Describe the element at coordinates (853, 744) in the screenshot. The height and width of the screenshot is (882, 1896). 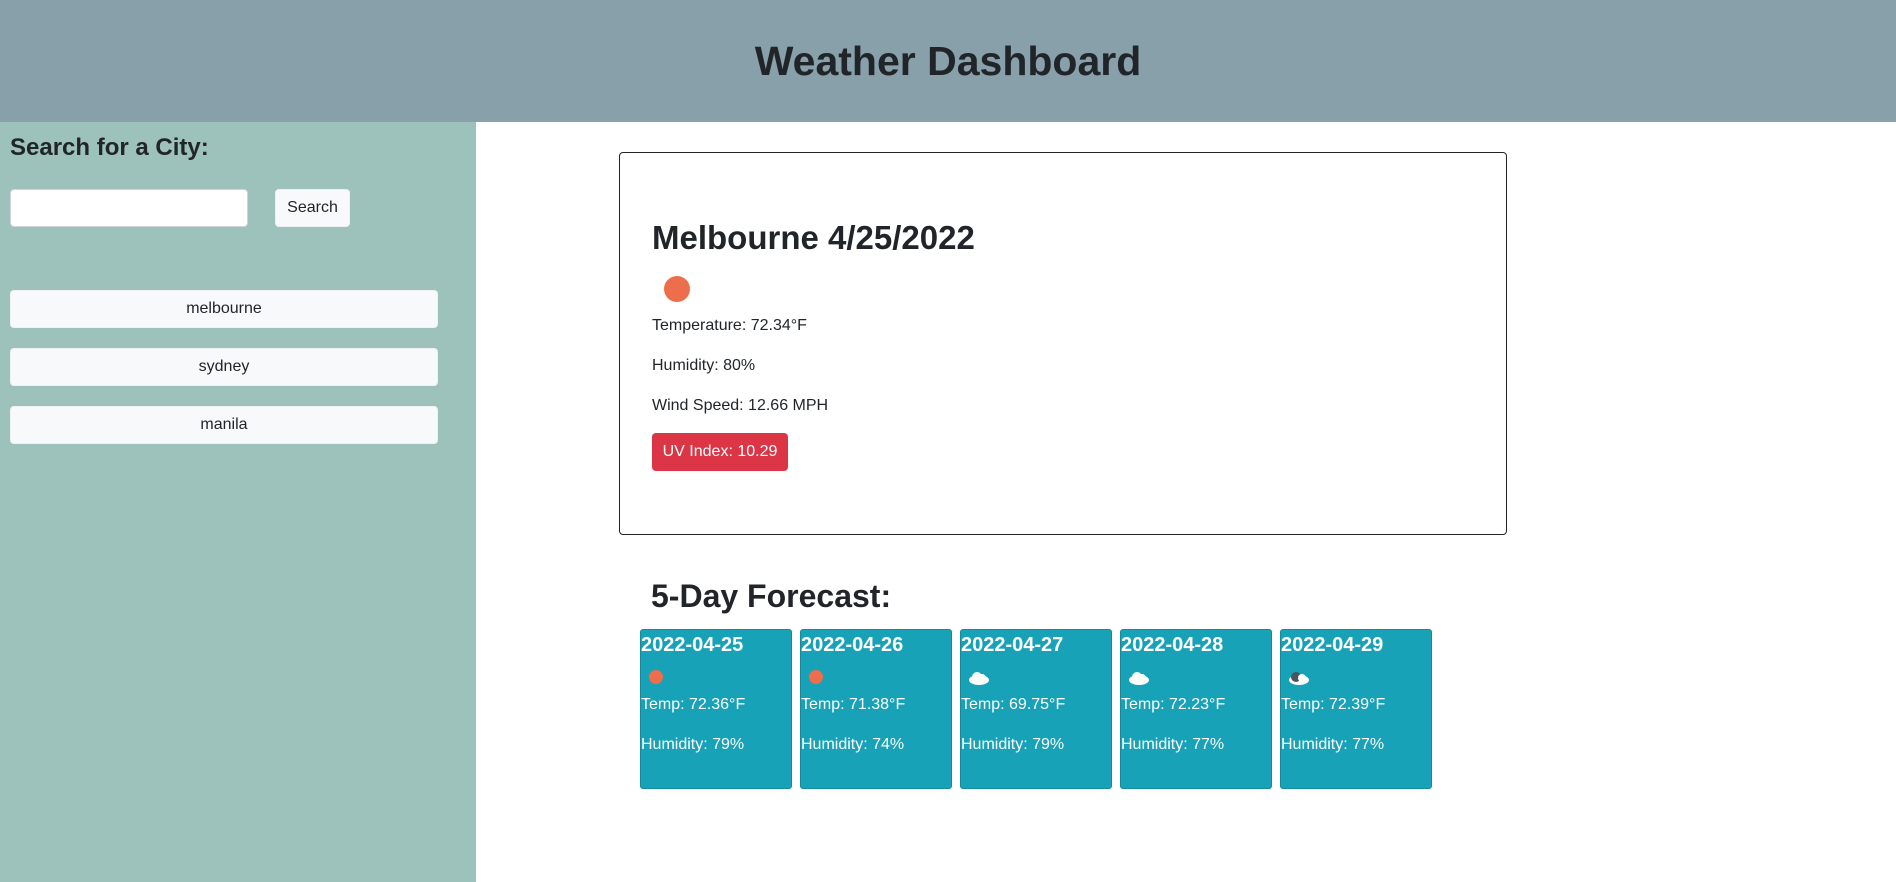
I see `forecast-humidity: Humidity: 74%` at that location.